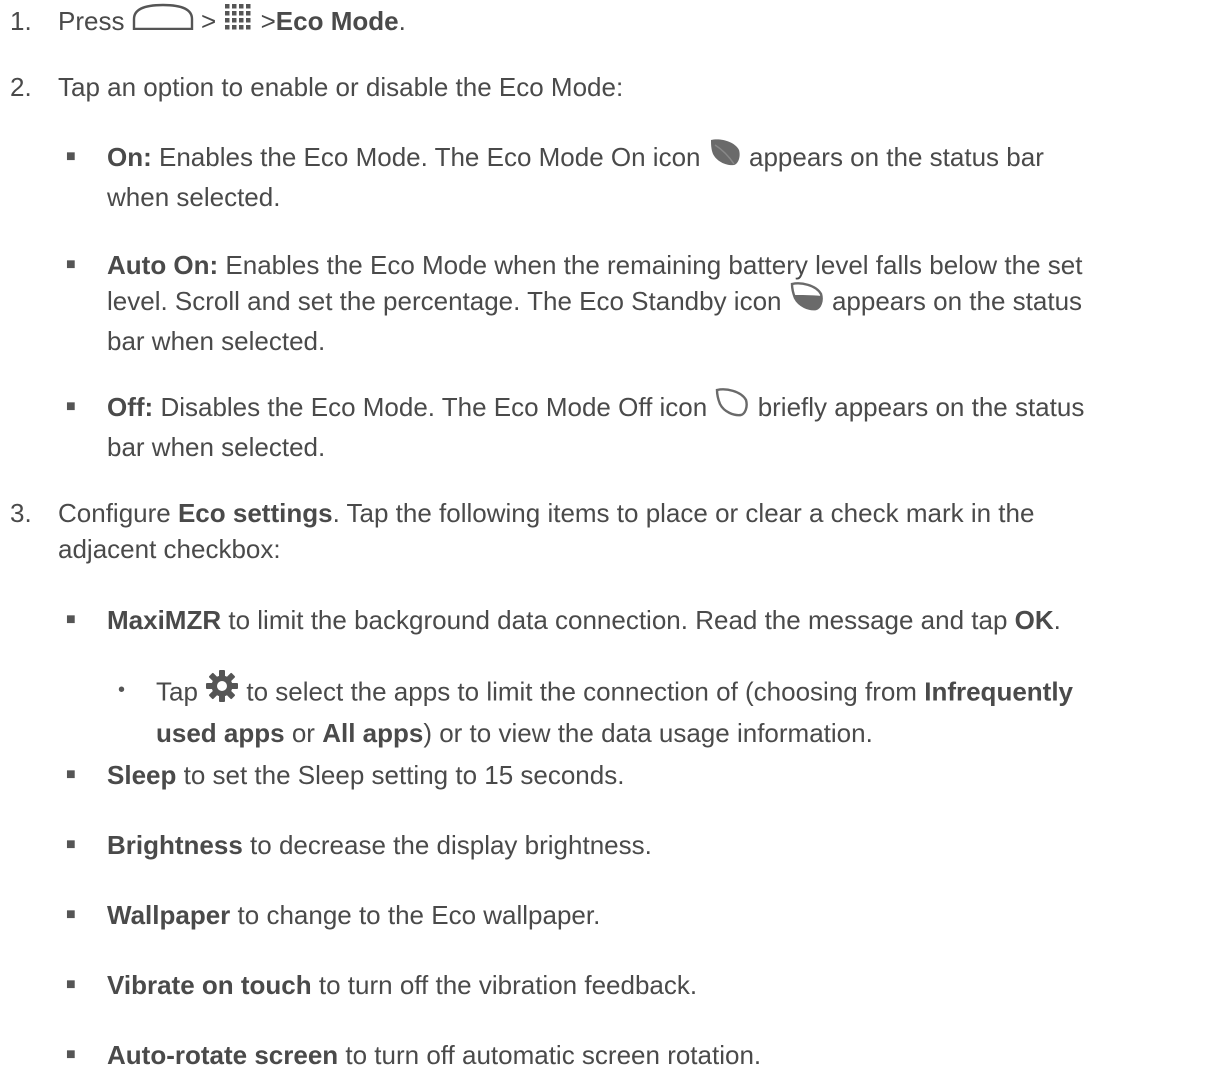  Describe the element at coordinates (337, 21) in the screenshot. I see `eco-mode-label: Eco Mode` at that location.